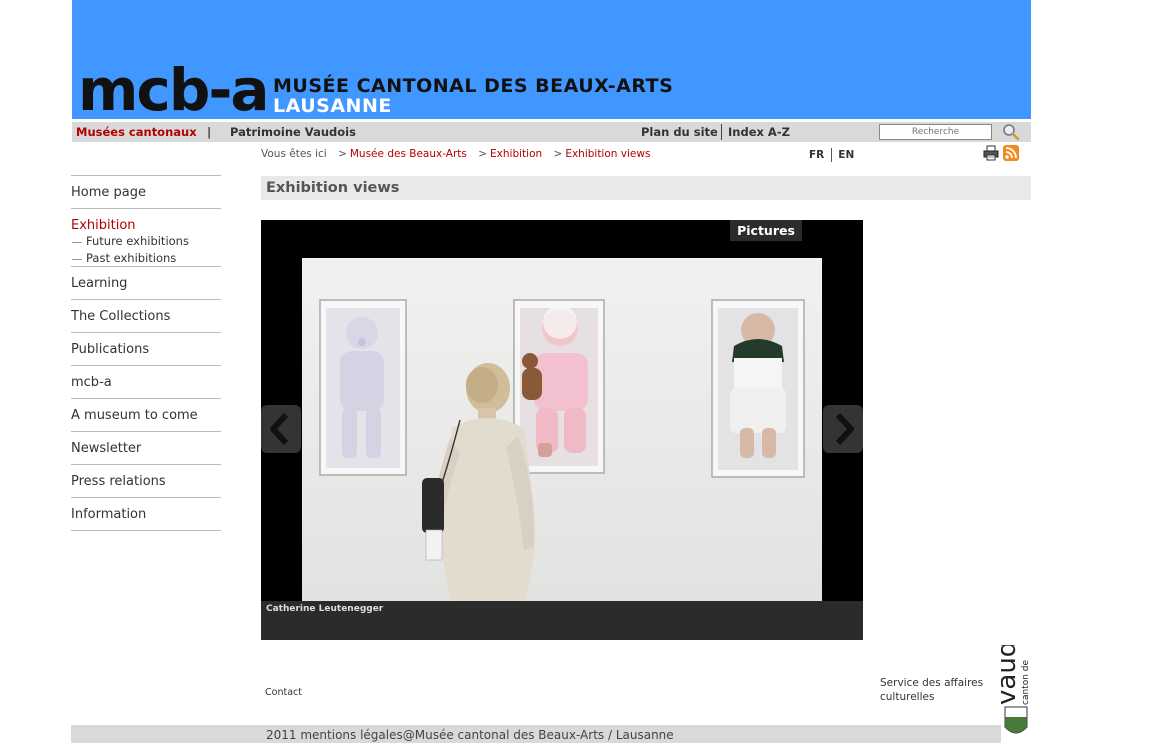 Image resolution: width=1164 pixels, height=743 pixels. Describe the element at coordinates (562, 620) in the screenshot. I see `caption-bar: Catherine Leutenegger` at that location.